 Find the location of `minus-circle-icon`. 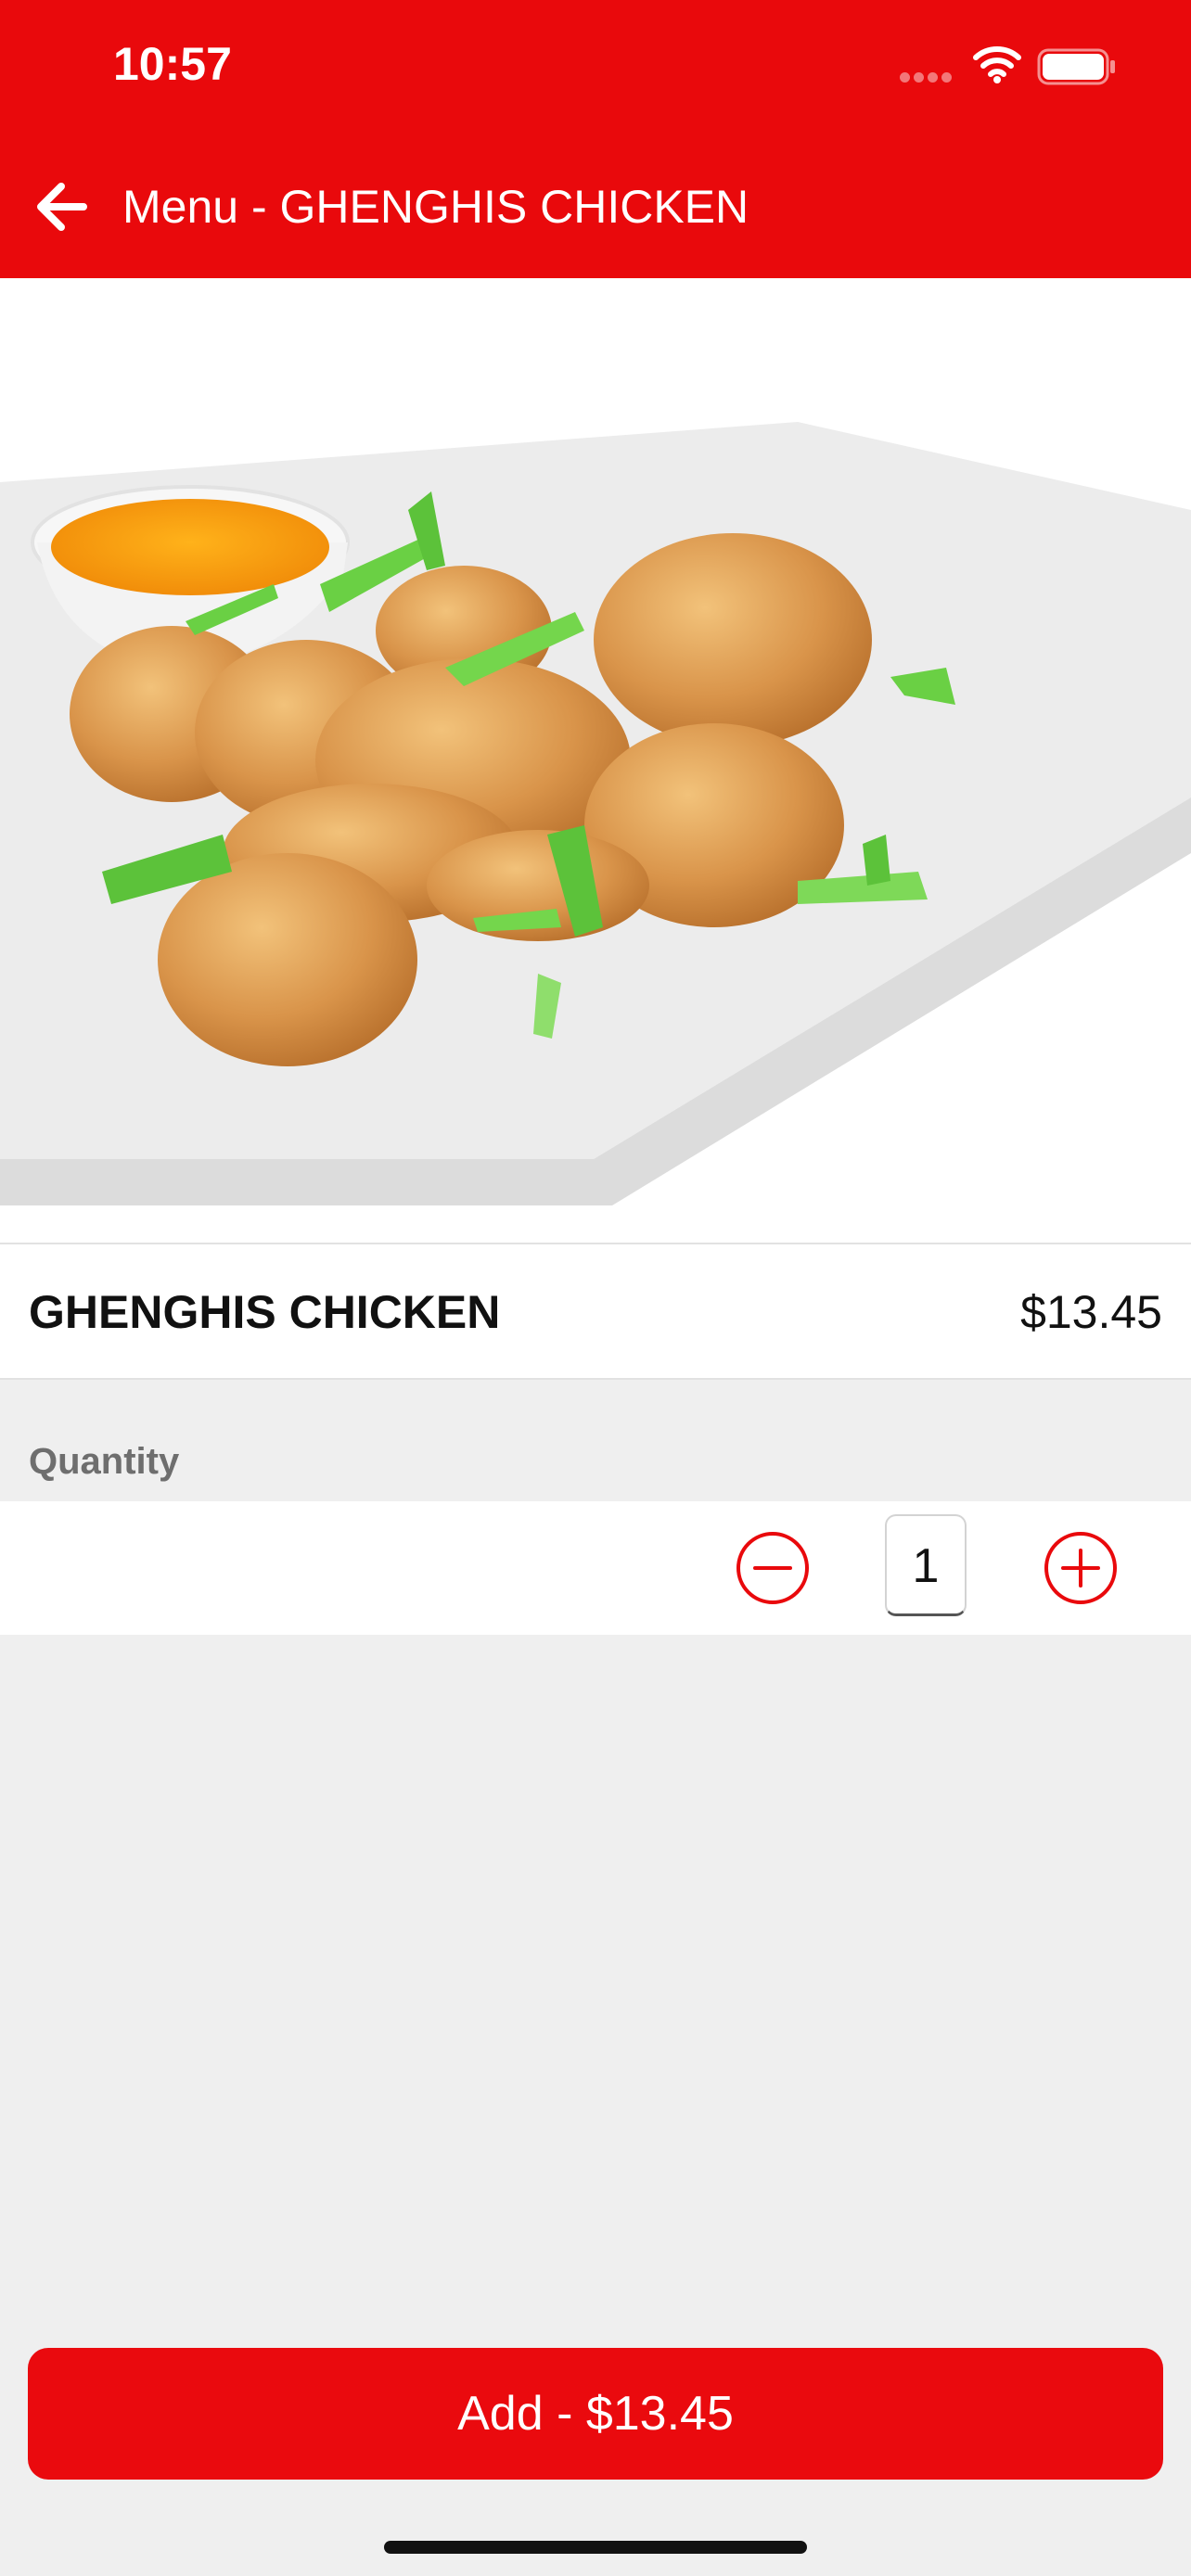

minus-circle-icon is located at coordinates (773, 1568).